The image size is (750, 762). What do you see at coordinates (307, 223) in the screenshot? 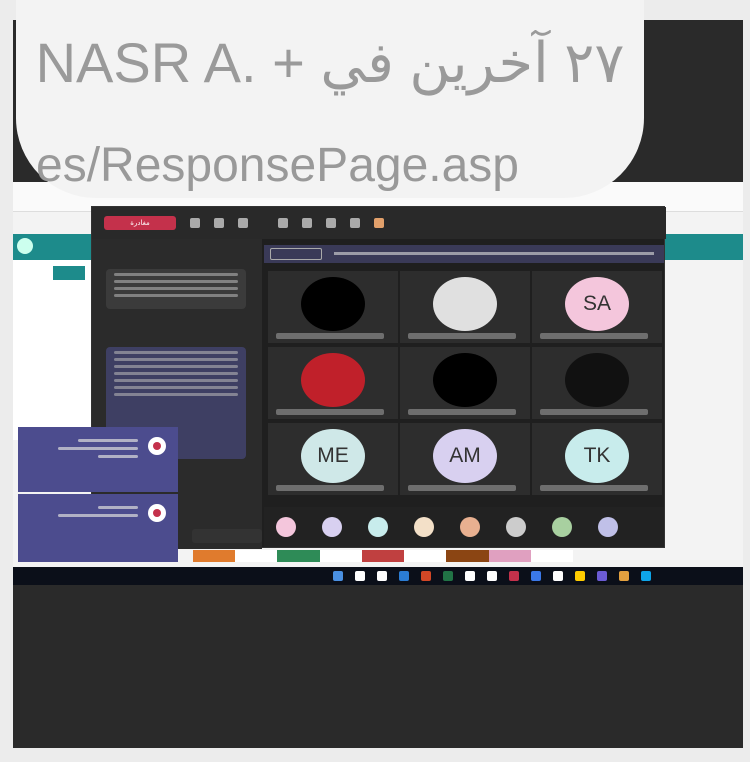
I see `reactions-icon` at bounding box center [307, 223].